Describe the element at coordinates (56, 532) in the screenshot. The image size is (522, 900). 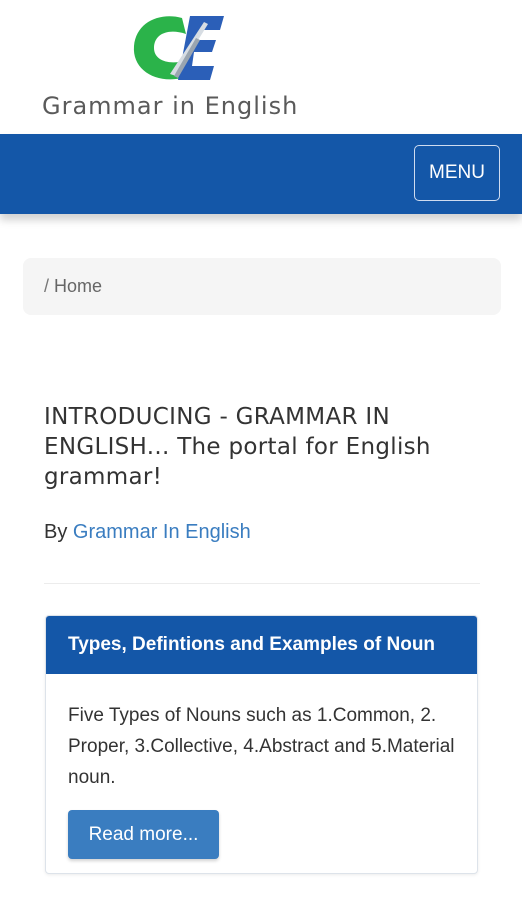
I see `byline-label: By` at that location.